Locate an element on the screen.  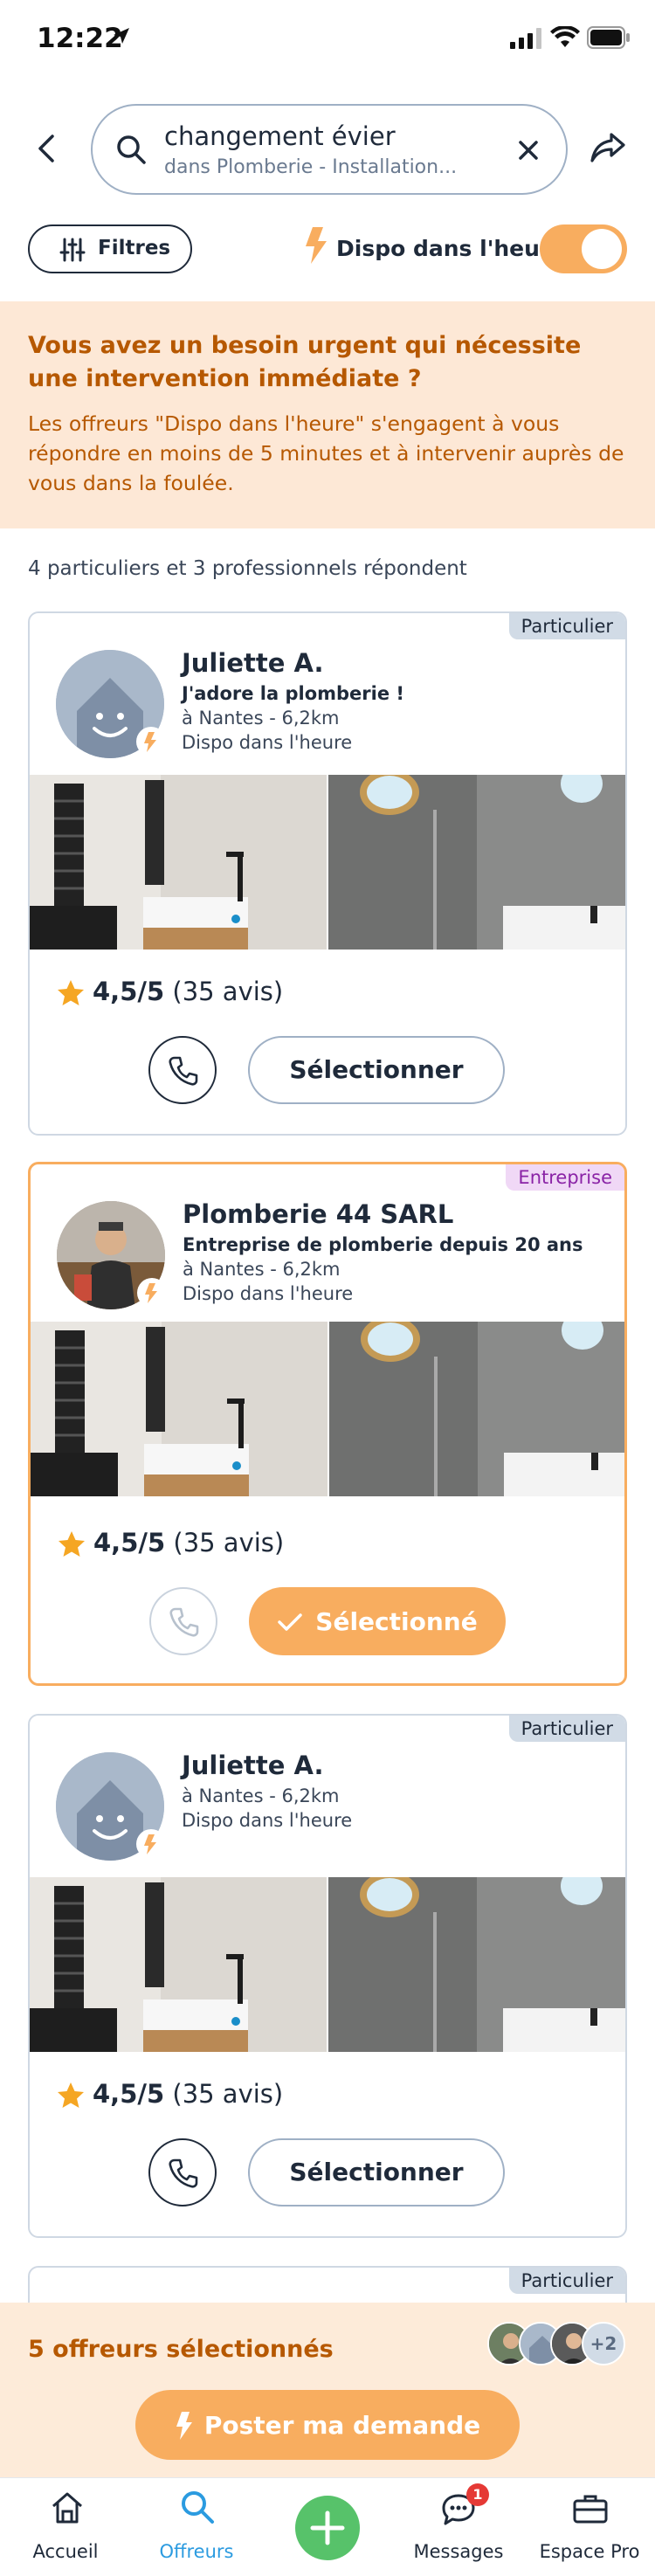
status-bar: 12:22 is located at coordinates (327, 39).